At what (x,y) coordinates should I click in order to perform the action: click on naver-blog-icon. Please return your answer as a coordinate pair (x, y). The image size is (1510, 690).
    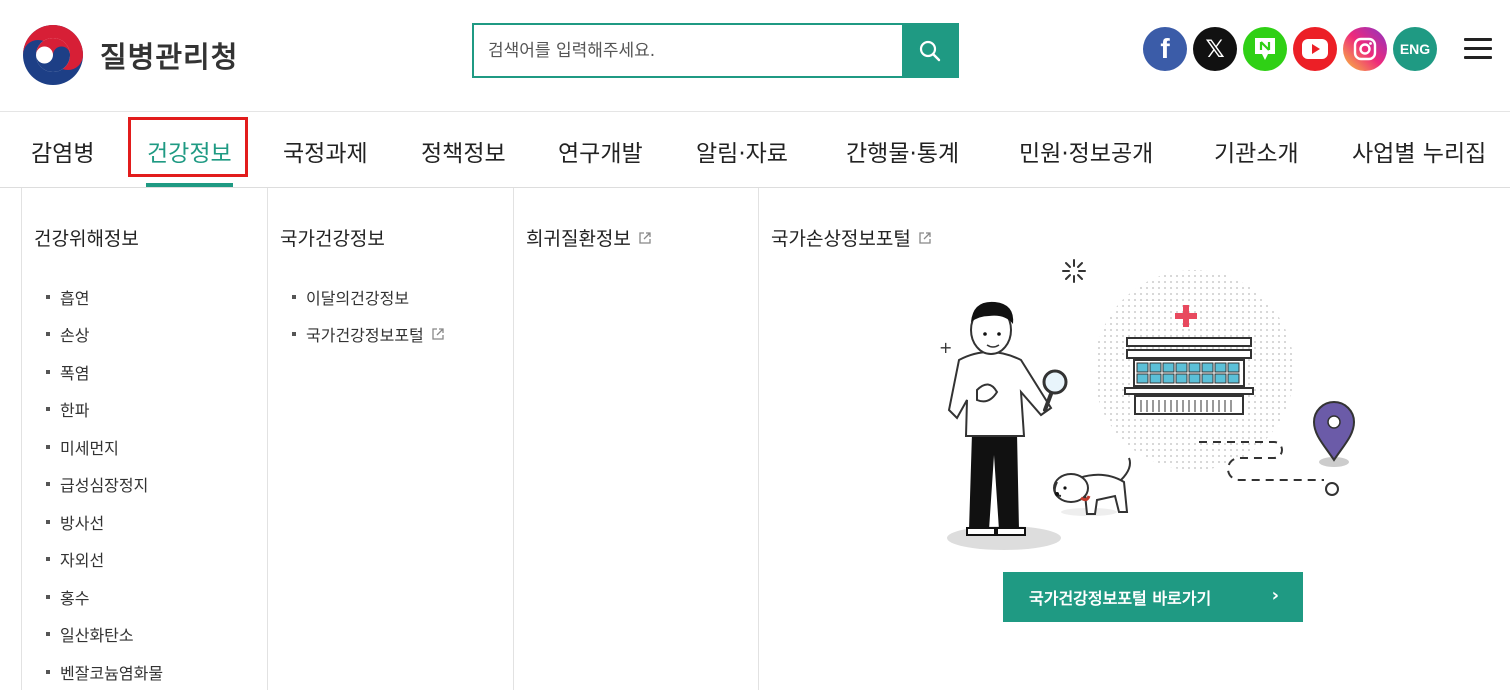
    Looking at the image, I should click on (1265, 49).